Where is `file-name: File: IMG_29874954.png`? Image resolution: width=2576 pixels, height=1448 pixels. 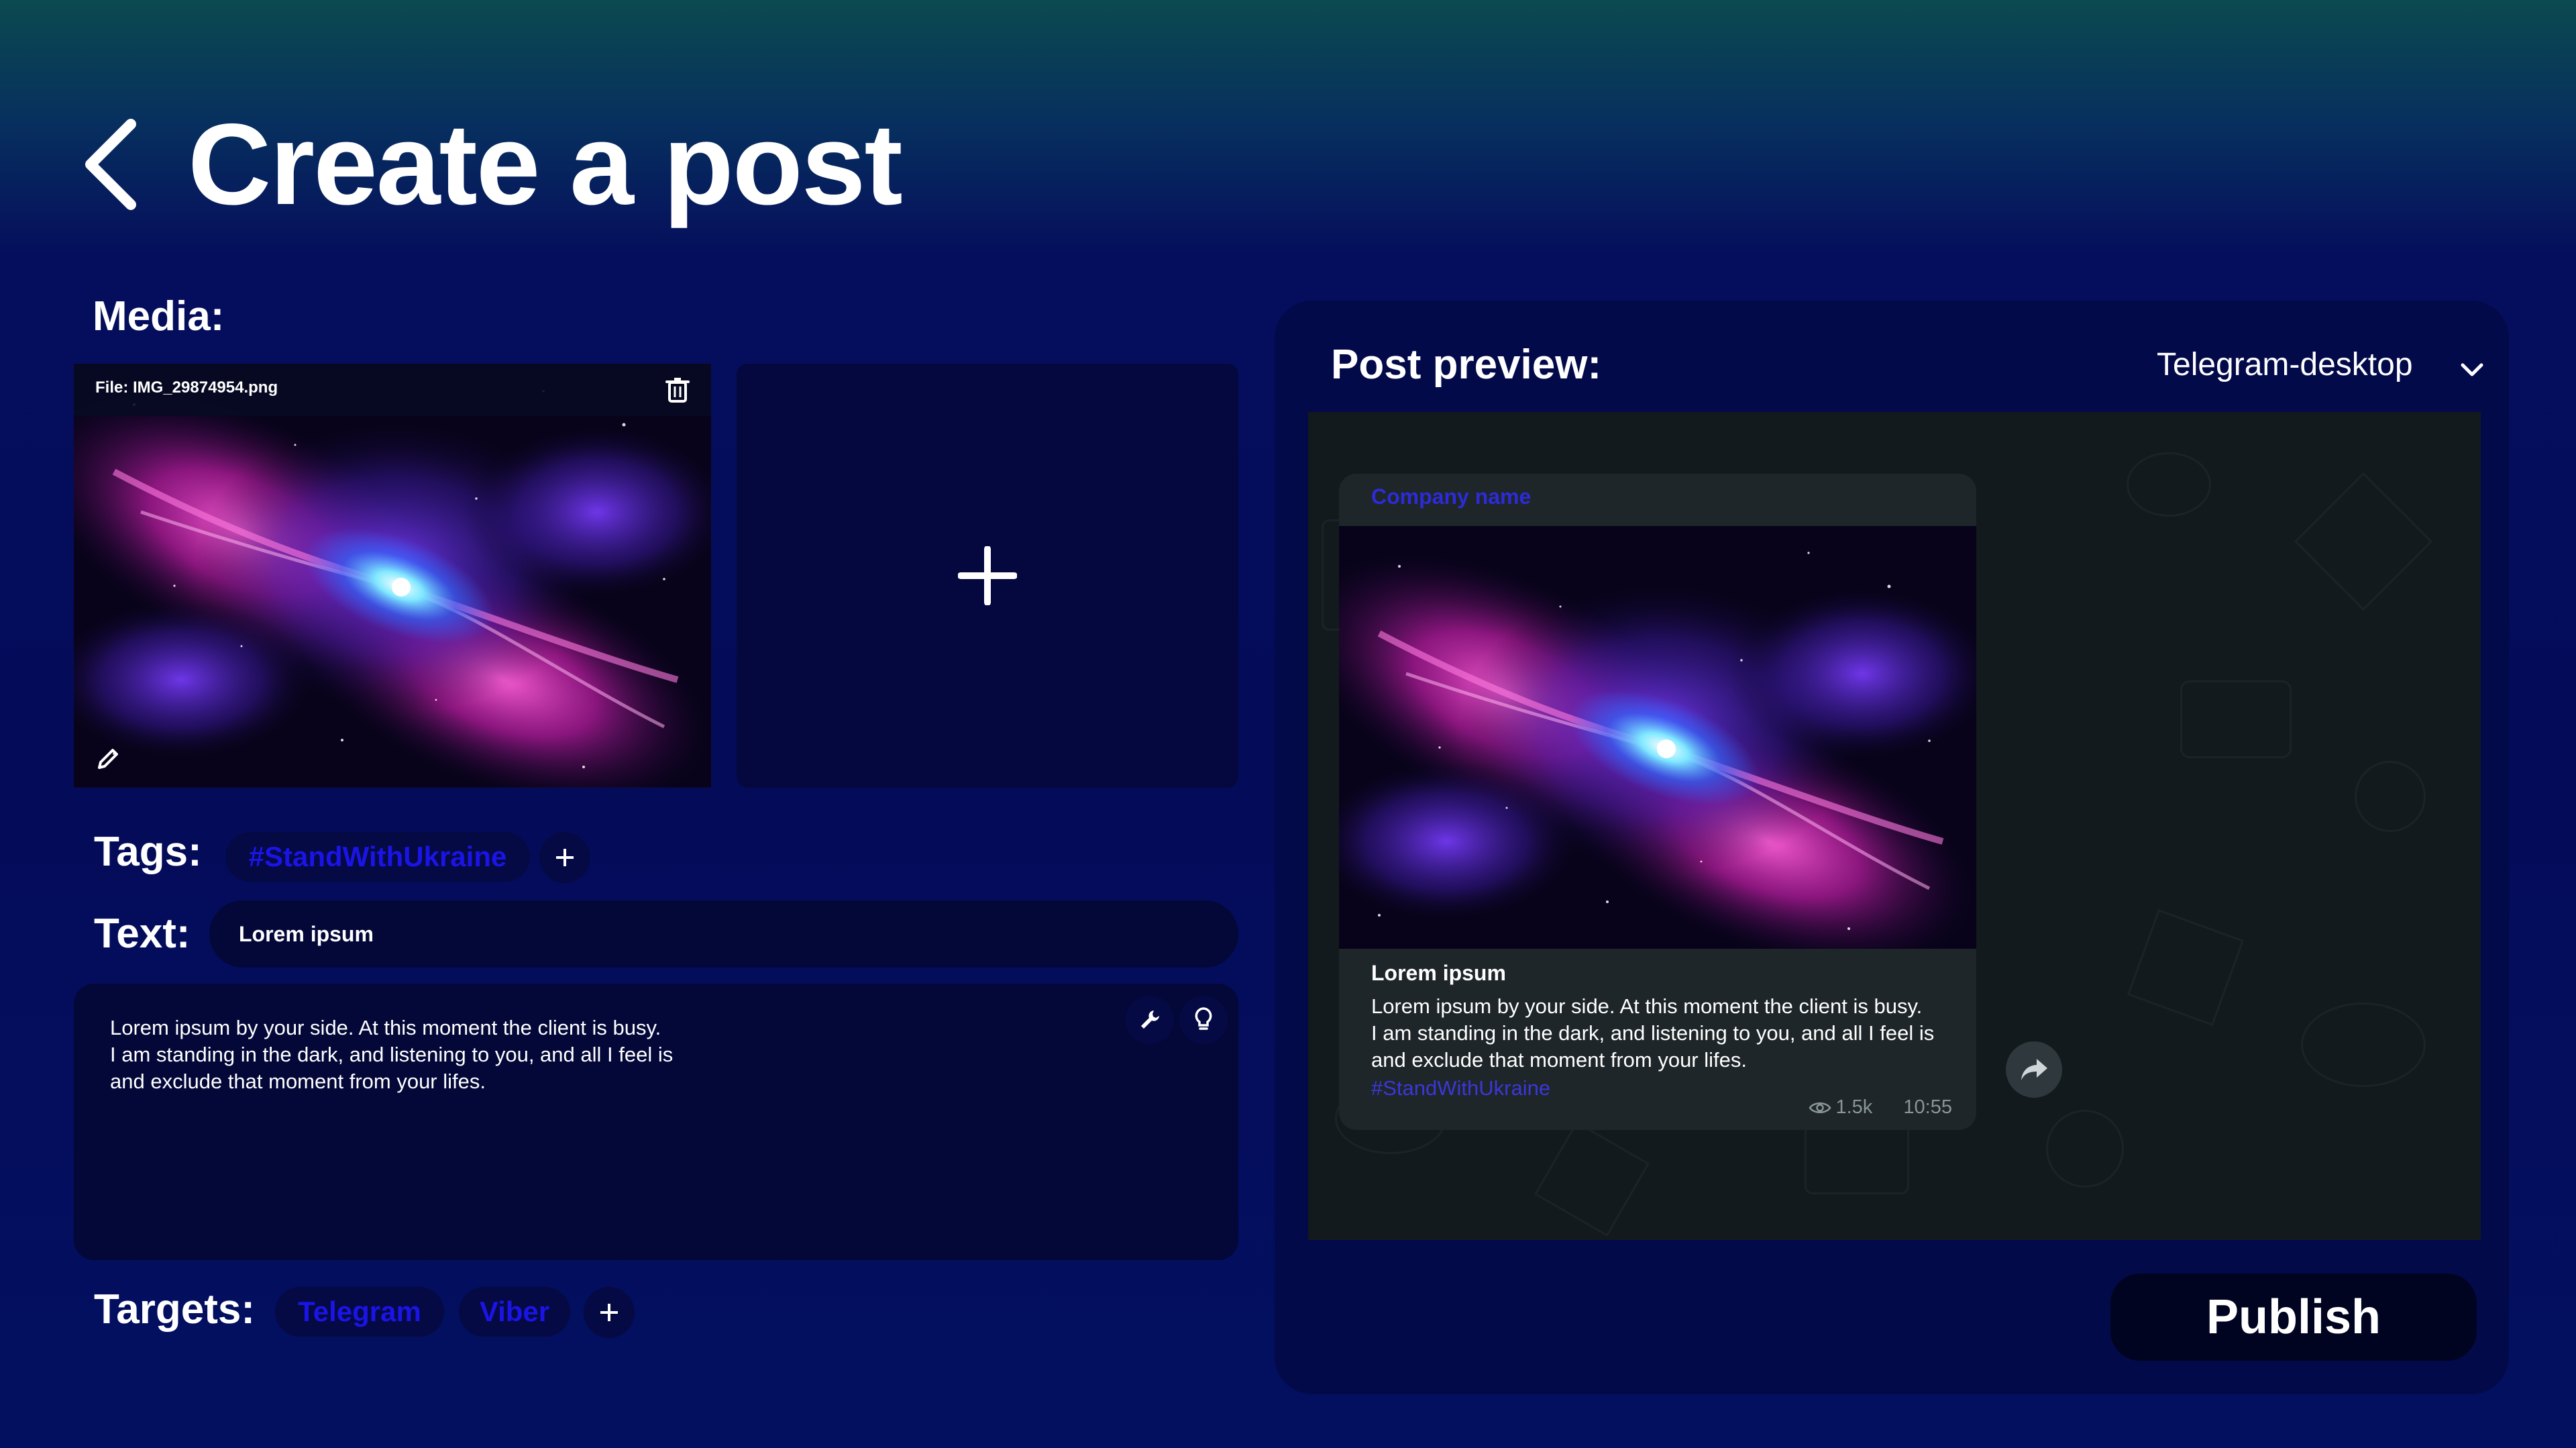
file-name: File: IMG_29874954.png is located at coordinates (186, 387).